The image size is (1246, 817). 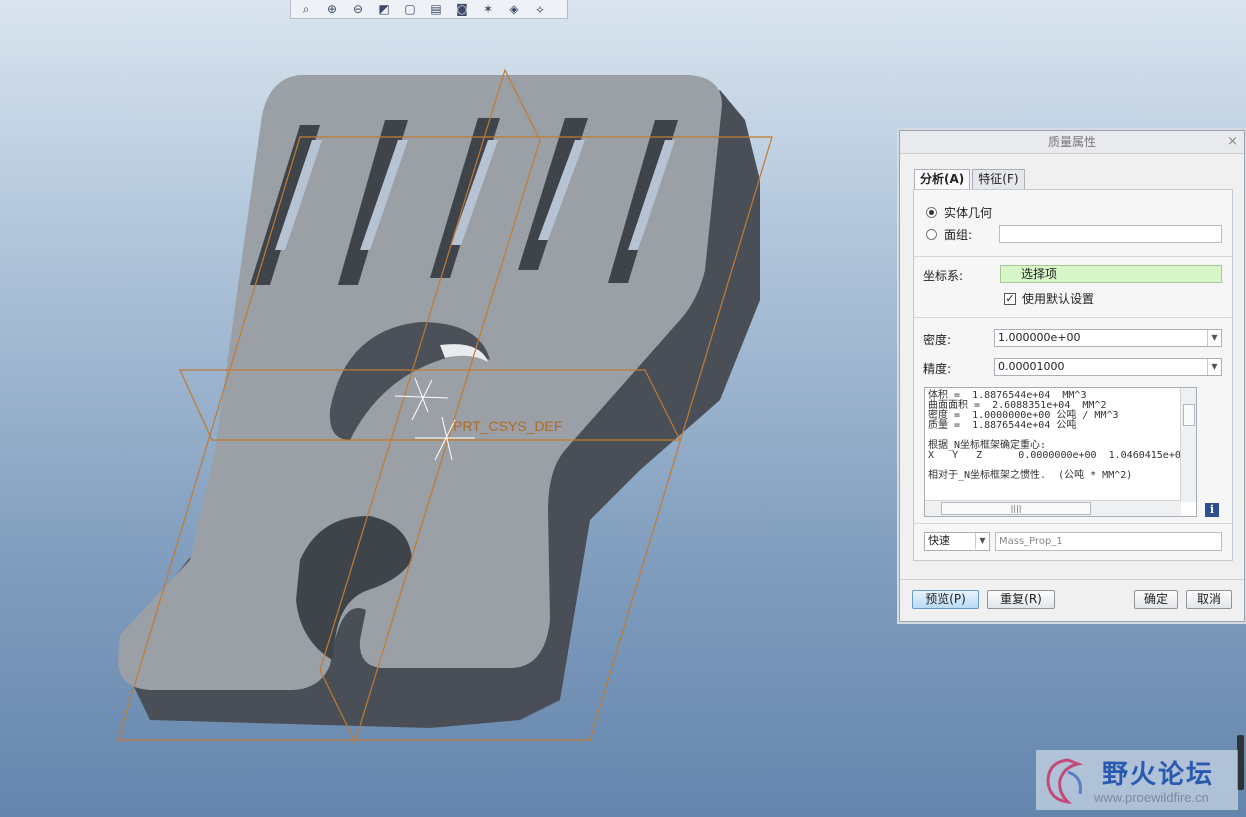 I want to click on quilt-option: 面组:, so click(x=949, y=234).